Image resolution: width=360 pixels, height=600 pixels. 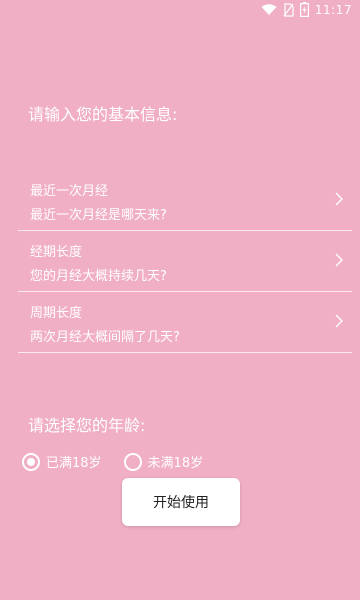 I want to click on radio-label: 已满18岁, so click(x=74, y=463).